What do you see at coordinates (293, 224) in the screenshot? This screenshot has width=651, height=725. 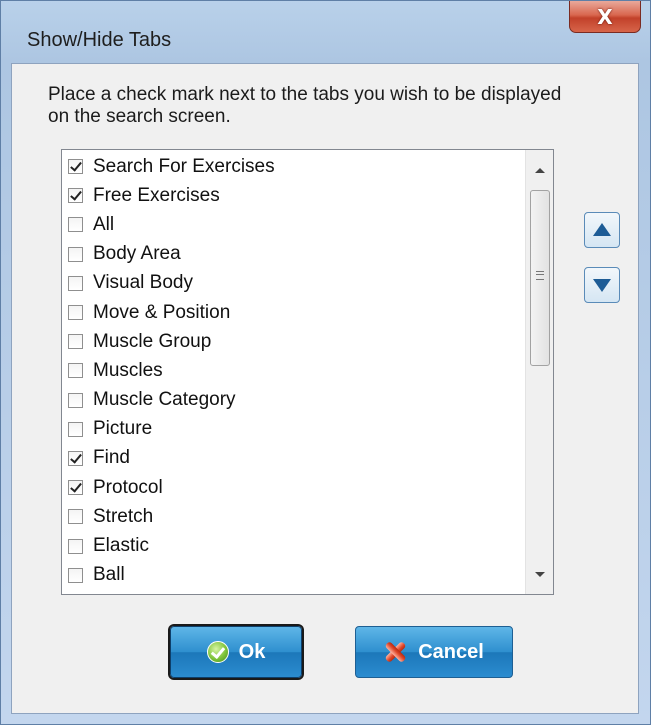 I see `list-item: All` at bounding box center [293, 224].